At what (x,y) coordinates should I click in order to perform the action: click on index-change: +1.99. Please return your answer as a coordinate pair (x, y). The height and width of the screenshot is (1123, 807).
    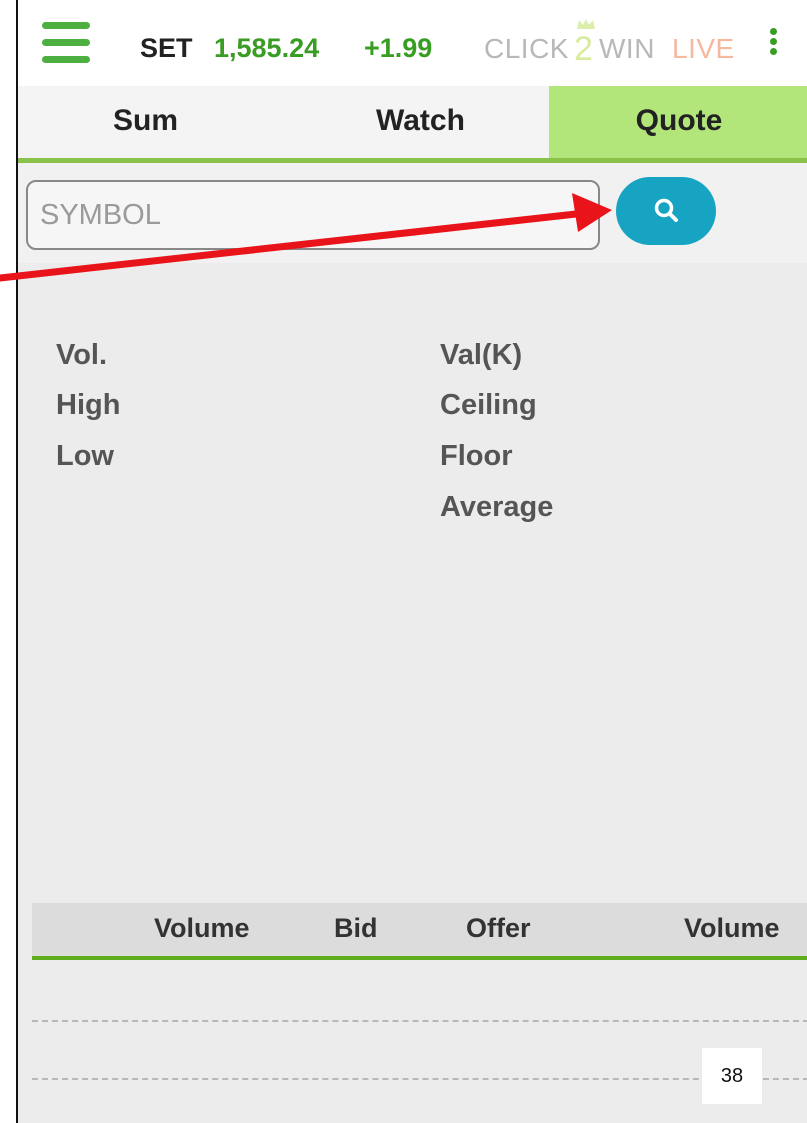
    Looking at the image, I should click on (398, 48).